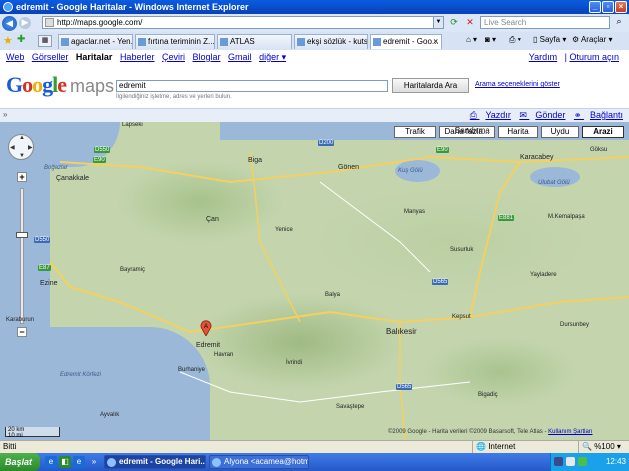  I want to click on location-marker-icon: A, so click(206, 328).